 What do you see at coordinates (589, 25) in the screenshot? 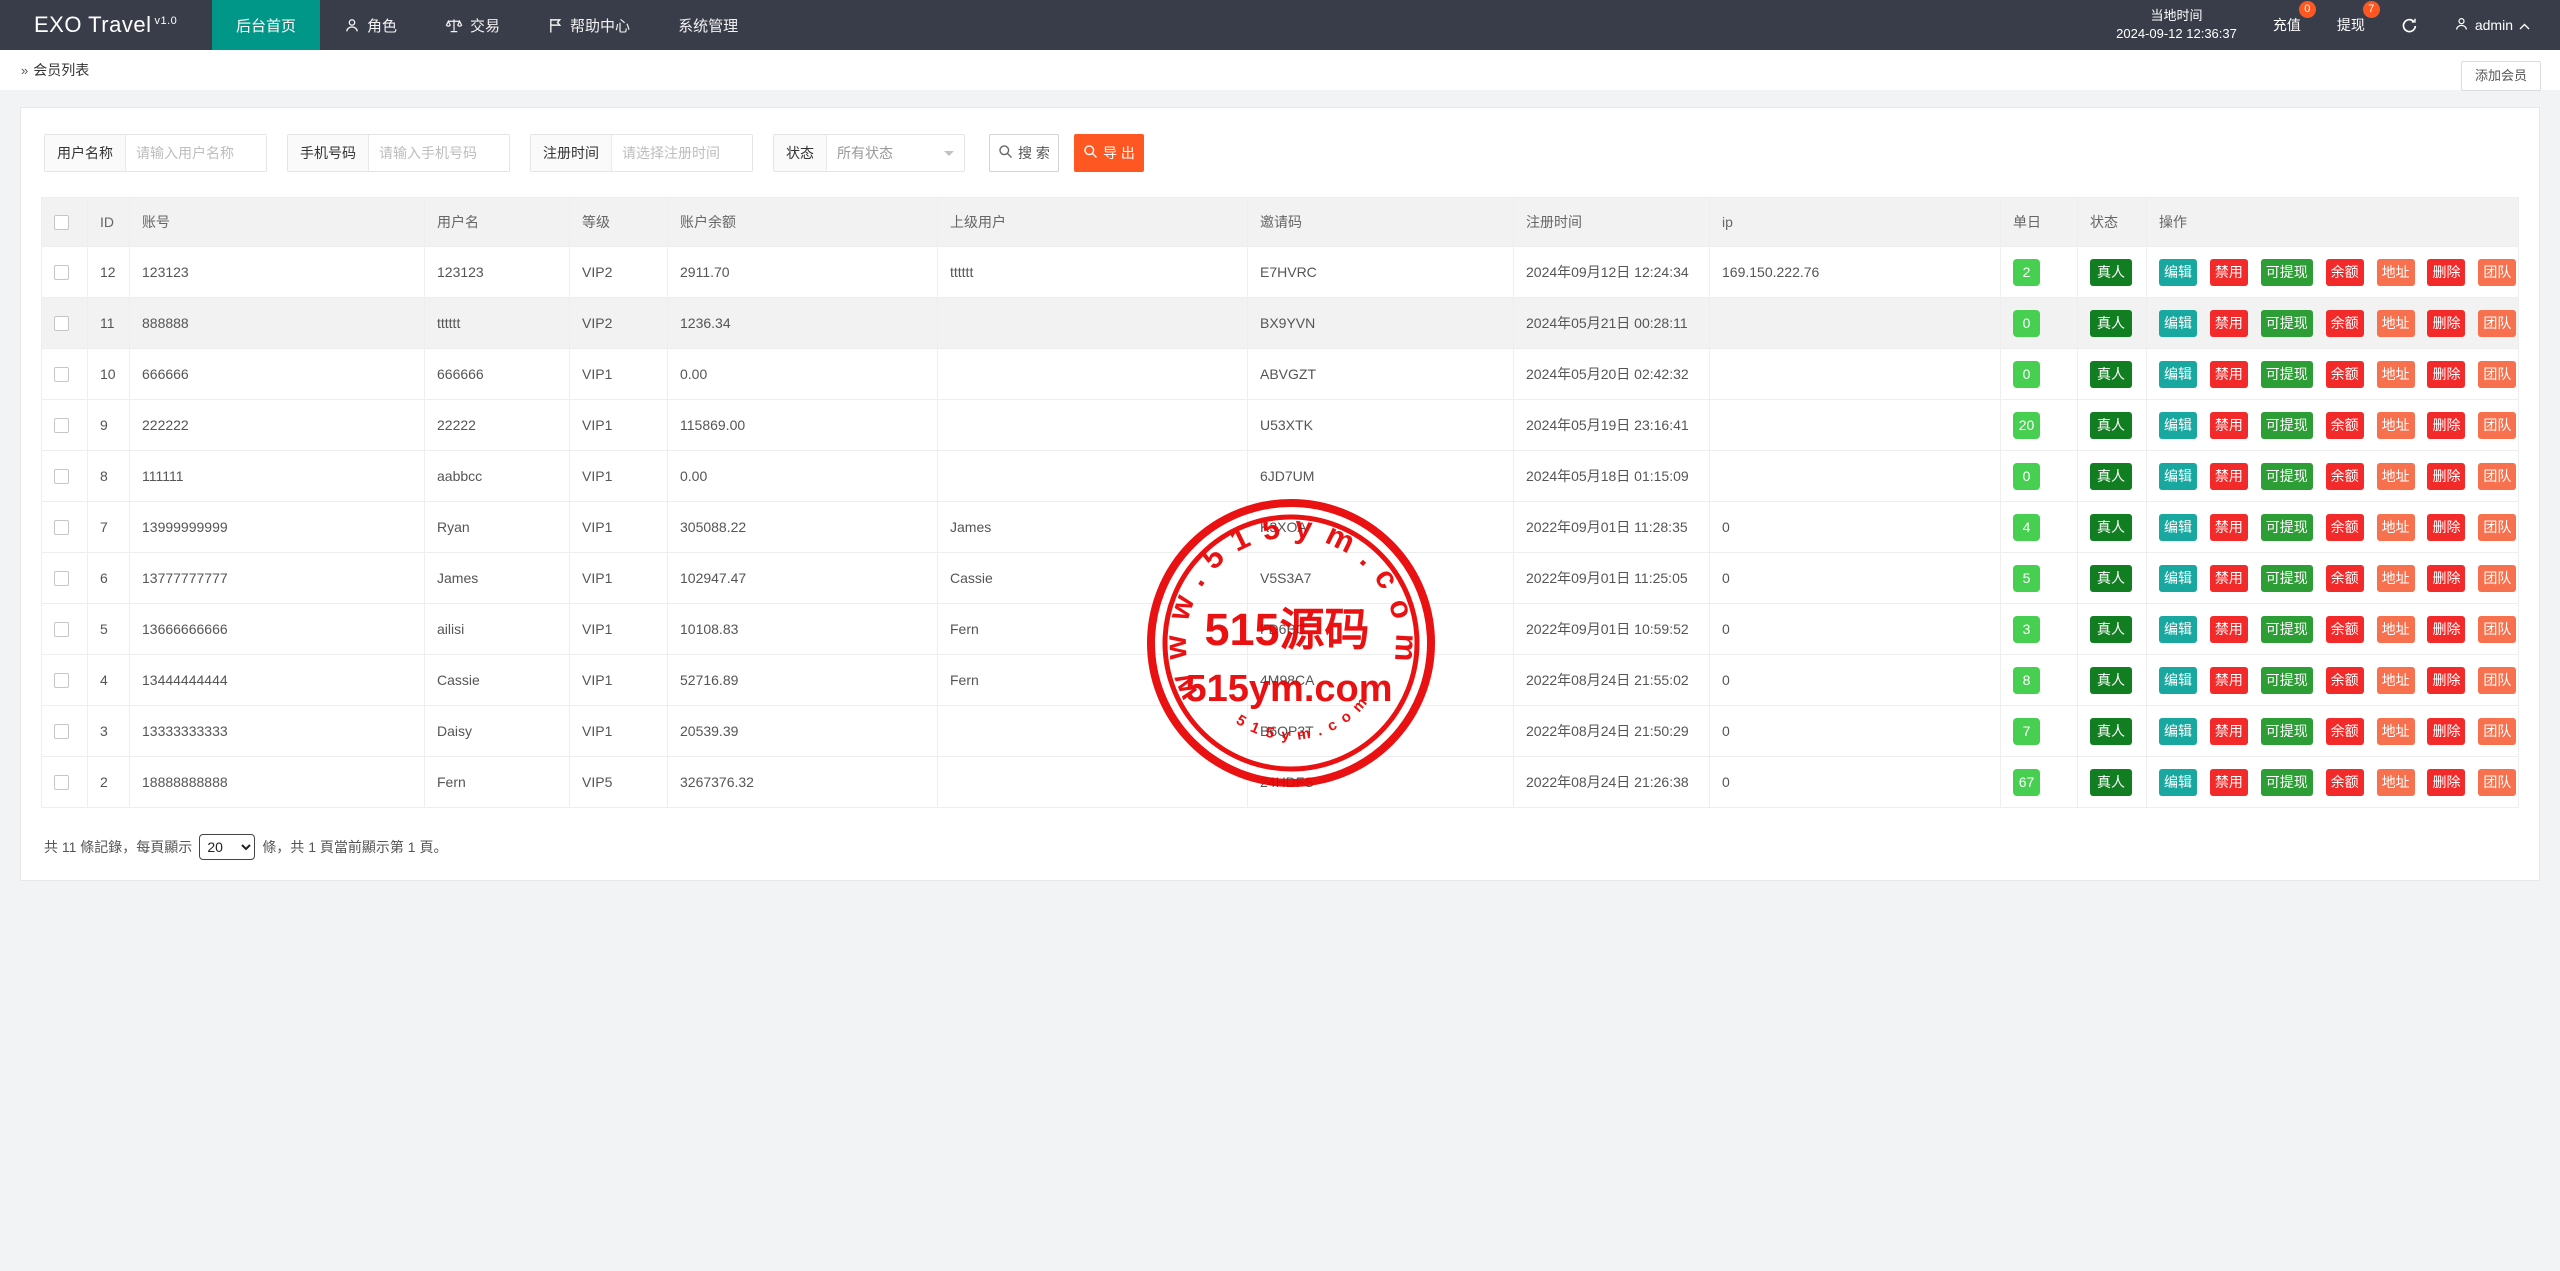
I see `nav-item-help-center: 帮助中心` at bounding box center [589, 25].